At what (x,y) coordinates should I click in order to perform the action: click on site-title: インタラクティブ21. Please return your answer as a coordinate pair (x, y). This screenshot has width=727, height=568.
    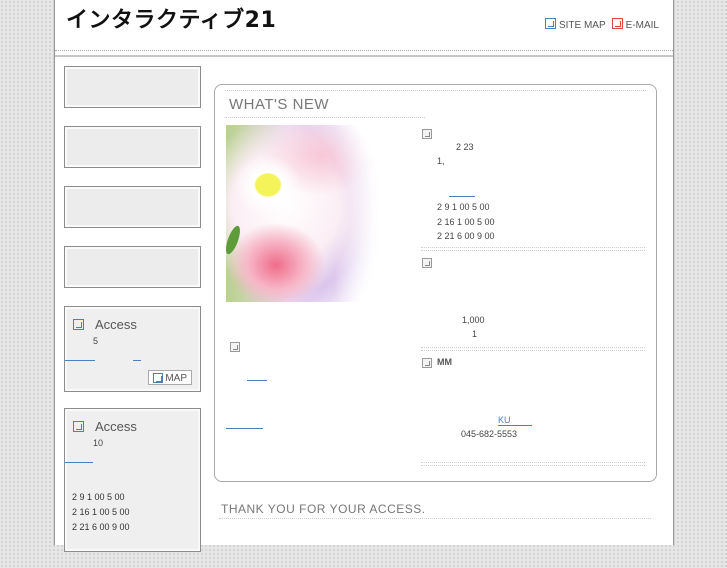
    Looking at the image, I should click on (171, 18).